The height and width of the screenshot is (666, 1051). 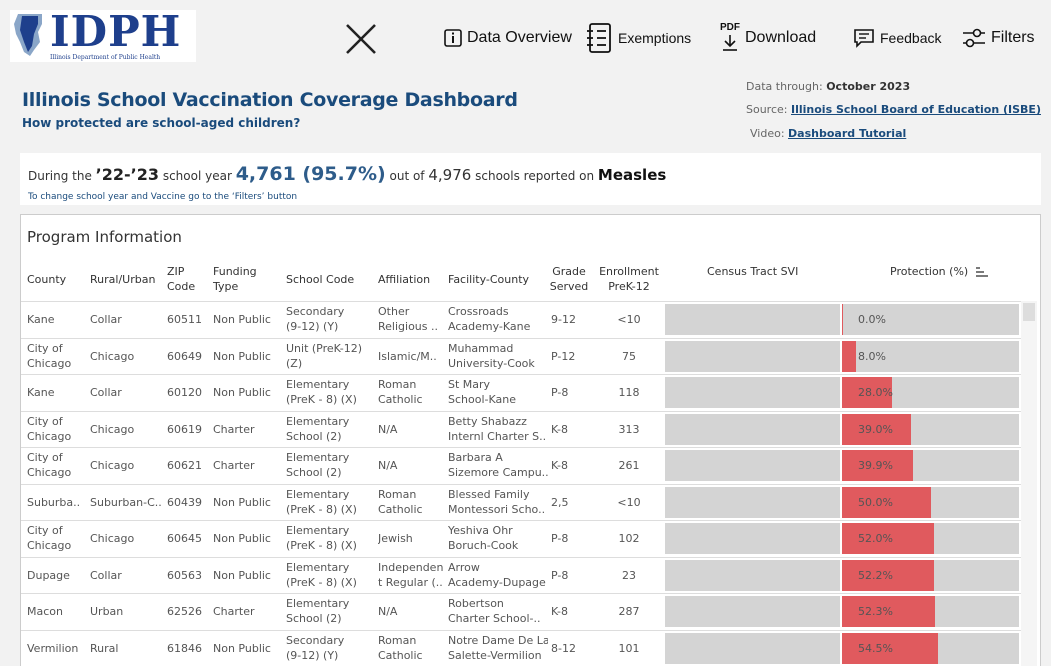 What do you see at coordinates (54, 502) in the screenshot?
I see `county-cell: Suburba..` at bounding box center [54, 502].